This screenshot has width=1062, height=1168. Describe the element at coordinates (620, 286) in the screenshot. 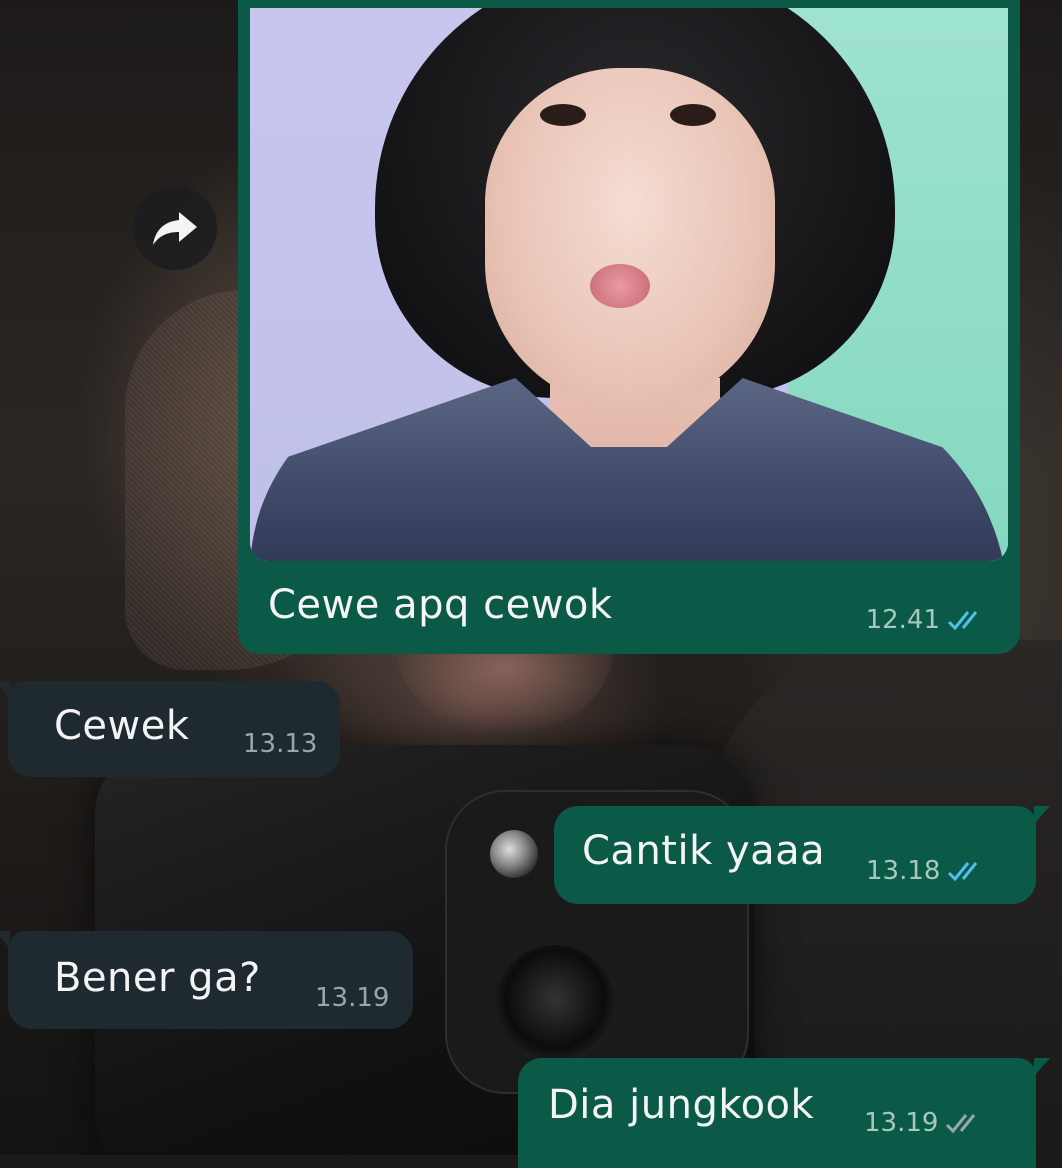

I see `photo-subject-mouth` at that location.